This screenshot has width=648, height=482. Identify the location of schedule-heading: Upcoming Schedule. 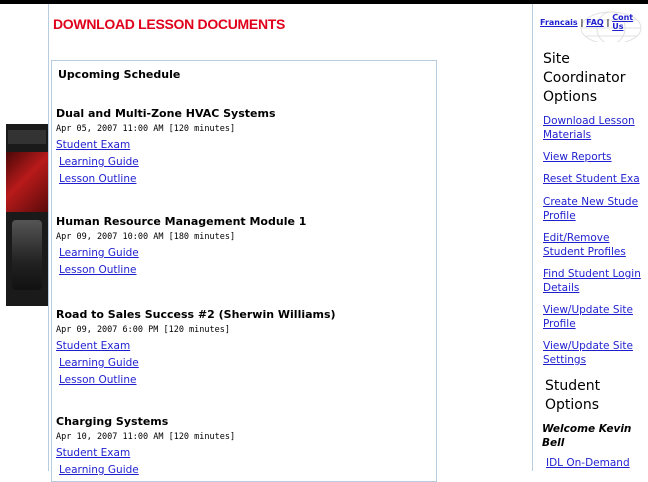
(119, 74).